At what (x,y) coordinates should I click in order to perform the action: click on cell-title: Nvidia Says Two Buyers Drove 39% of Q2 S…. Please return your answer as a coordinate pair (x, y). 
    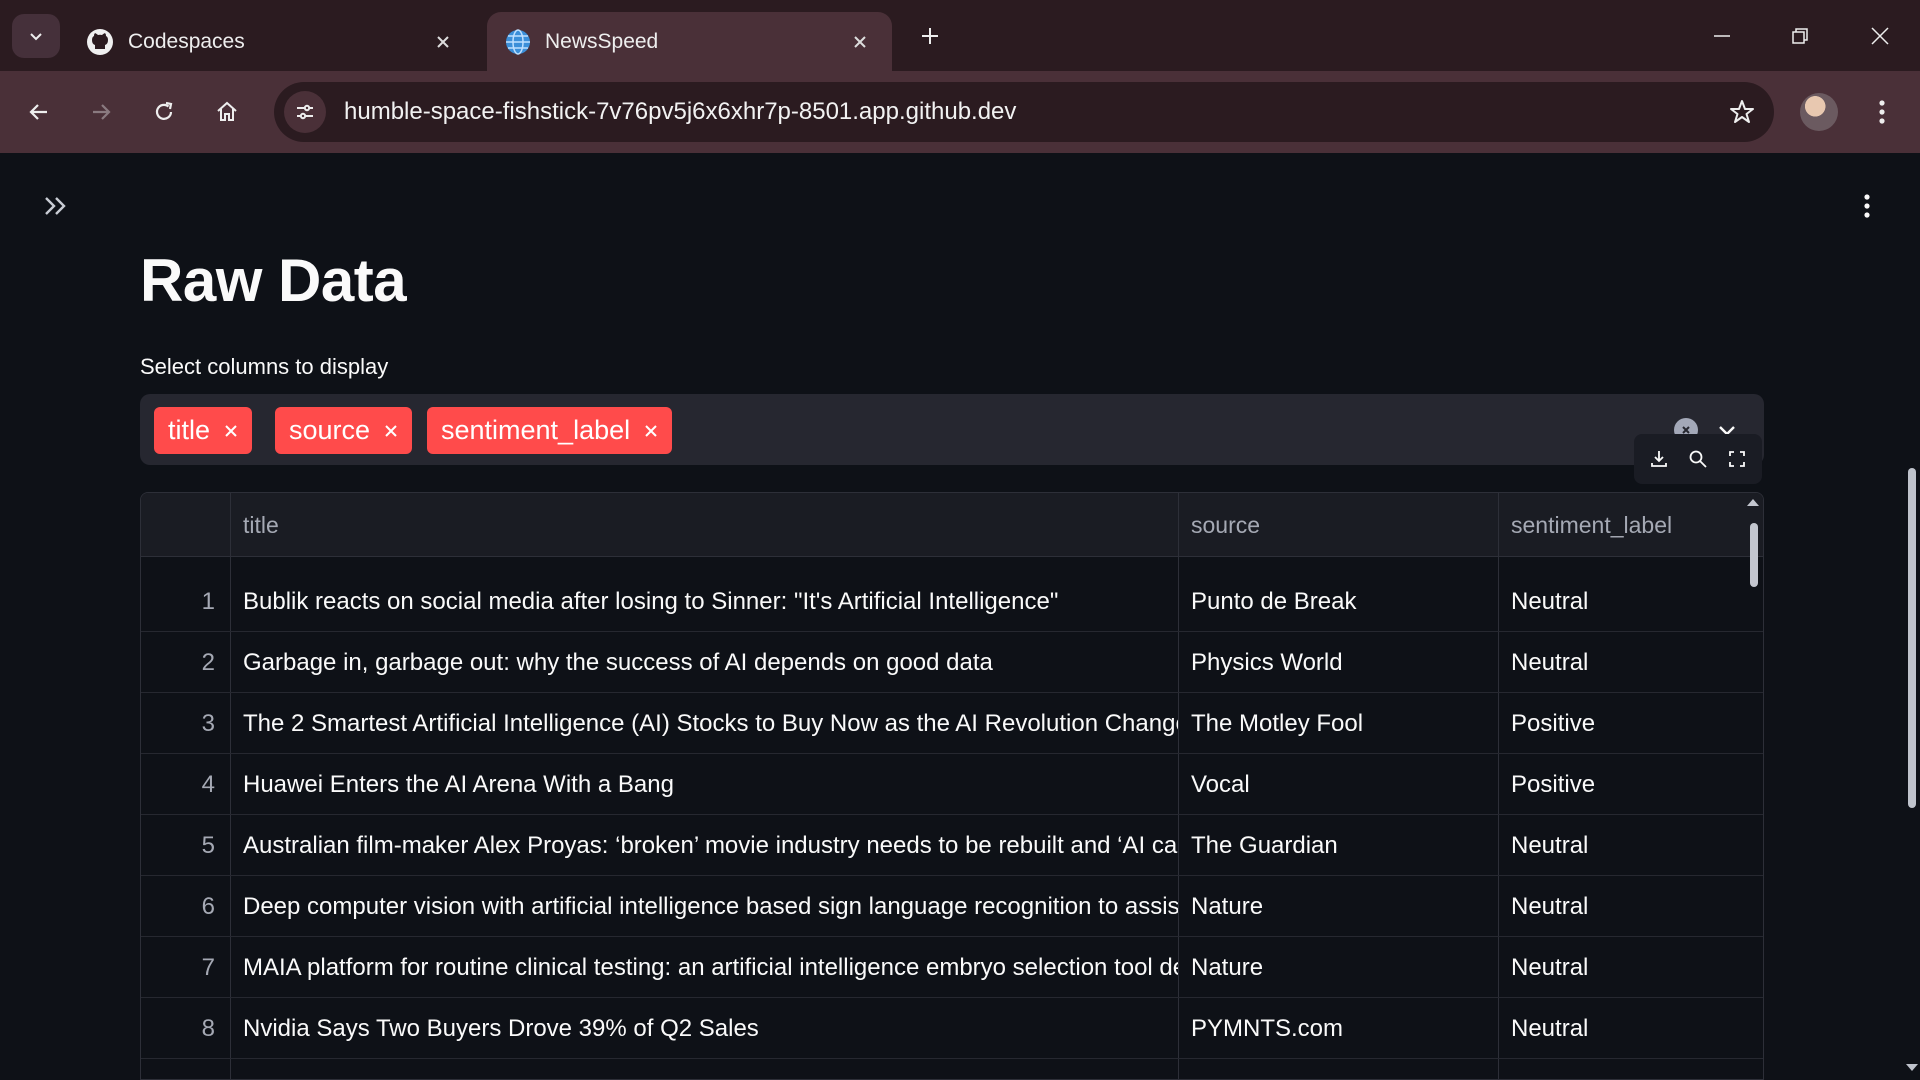
    Looking at the image, I should click on (704, 1028).